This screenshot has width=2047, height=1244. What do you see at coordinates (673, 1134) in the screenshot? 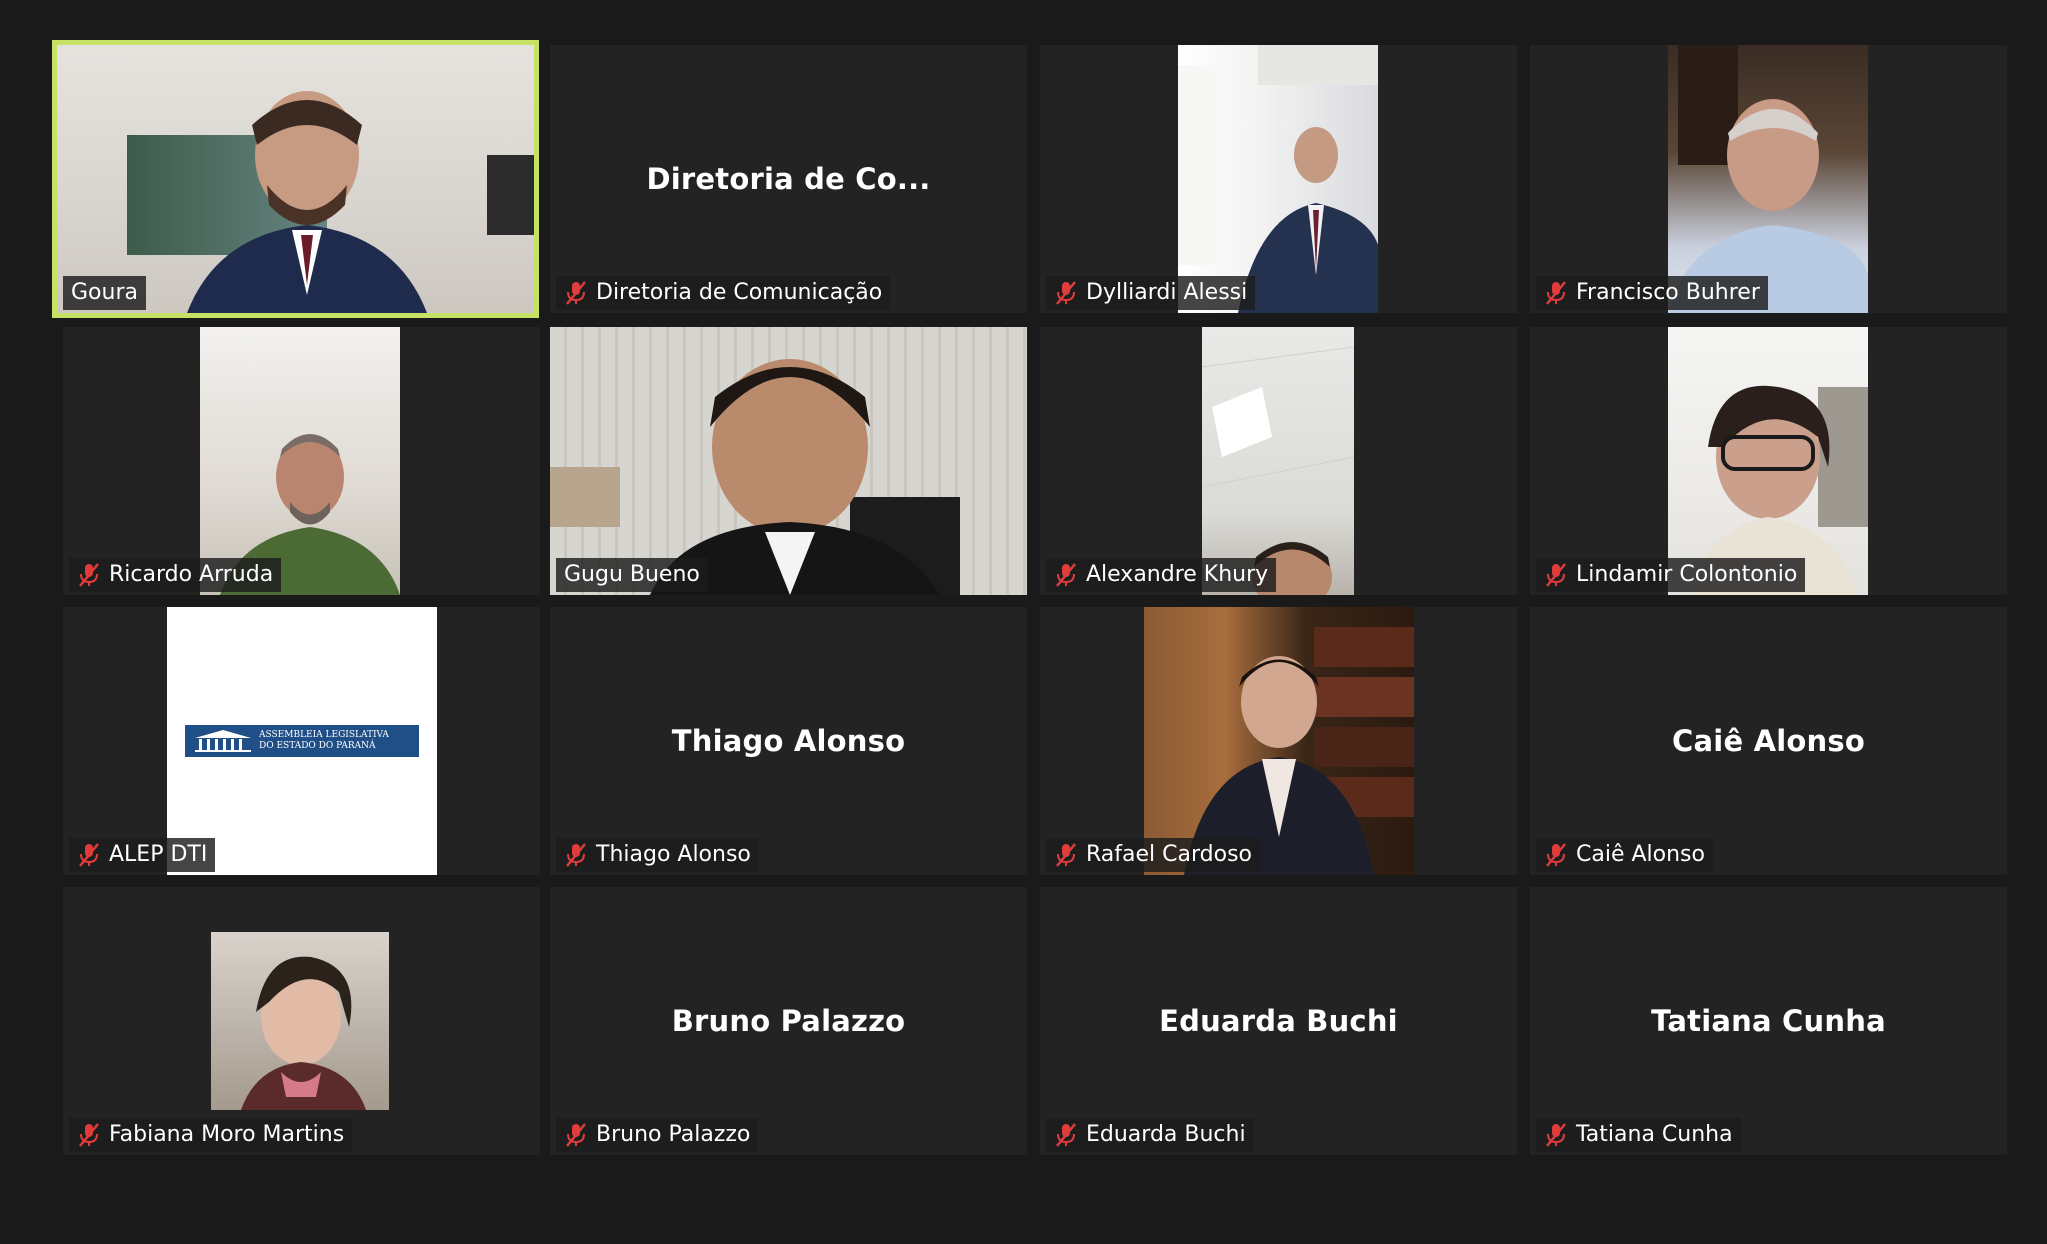
I see `participant-name: Bruno Palazzo` at bounding box center [673, 1134].